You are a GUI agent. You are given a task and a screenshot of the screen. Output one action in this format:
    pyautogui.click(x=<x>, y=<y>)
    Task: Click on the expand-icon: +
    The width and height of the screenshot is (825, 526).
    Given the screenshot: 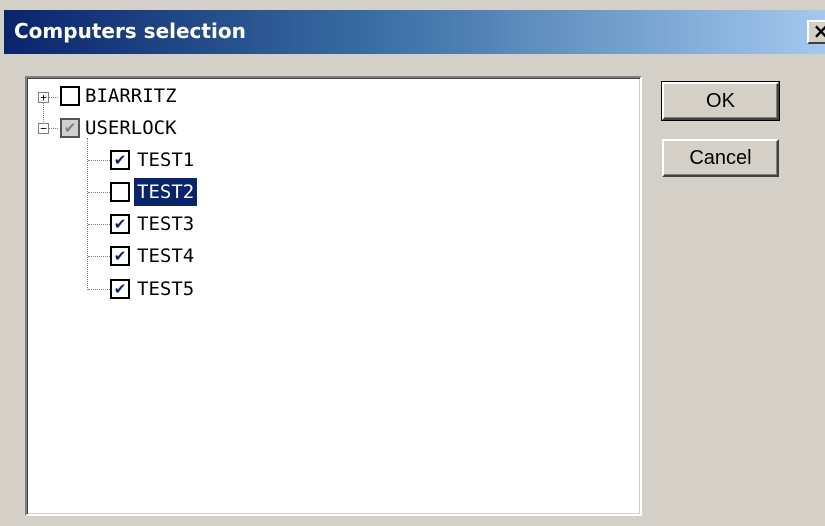 What is the action you would take?
    pyautogui.click(x=43, y=97)
    